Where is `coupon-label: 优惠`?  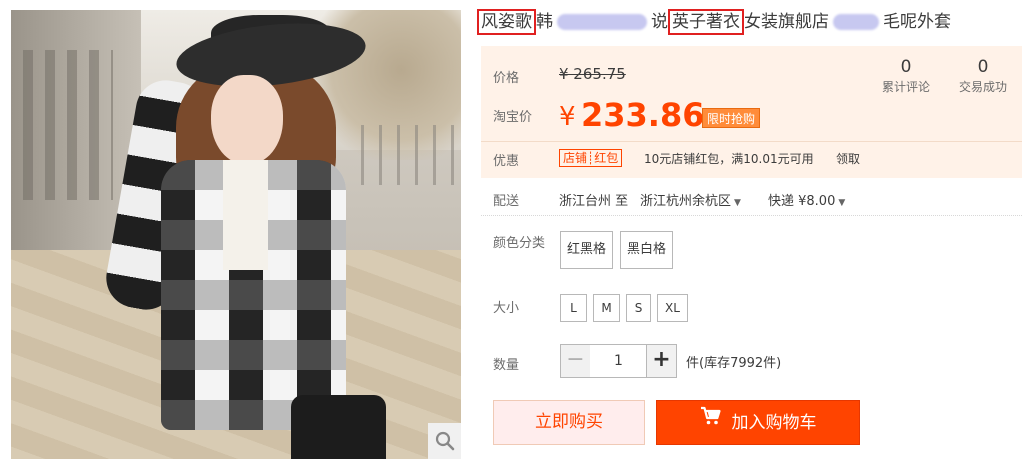 coupon-label: 优惠 is located at coordinates (506, 161).